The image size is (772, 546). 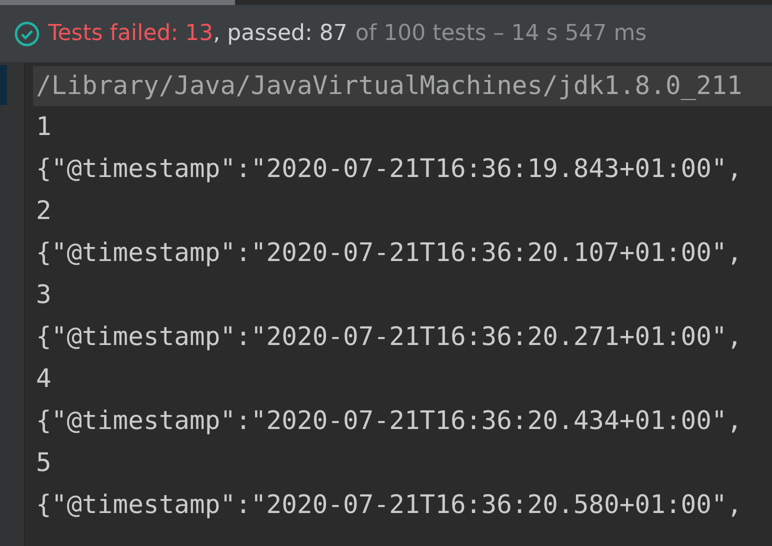 I want to click on console-line: {"@timestamp":"2020-07-21T16:36:20.271+01:00",, so click(x=389, y=337).